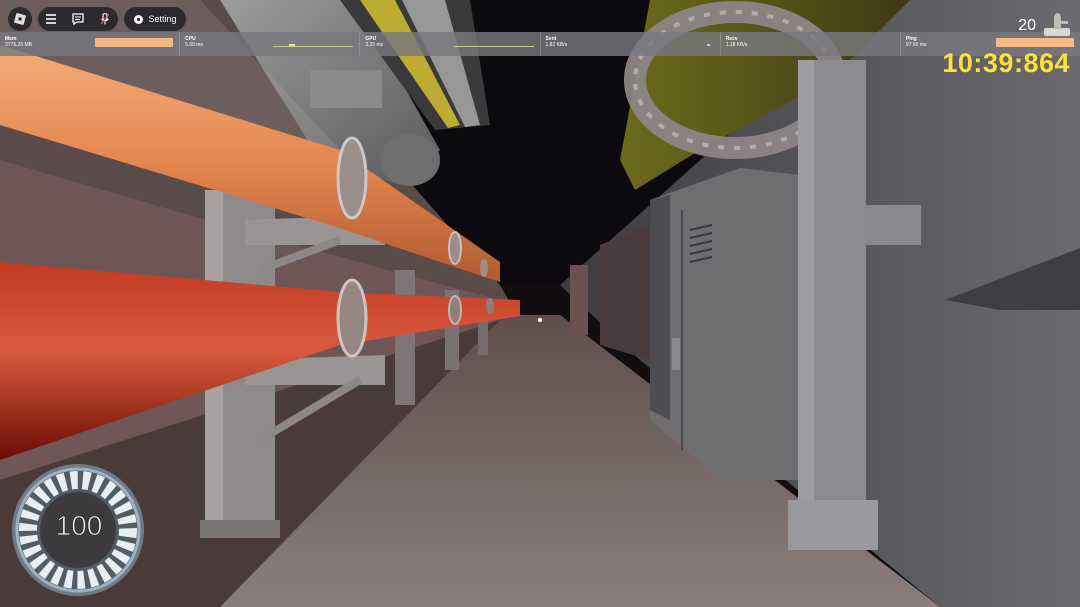 The image size is (1080, 607). I want to click on stat-mem: Mem 3776.26 MB, so click(90, 44).